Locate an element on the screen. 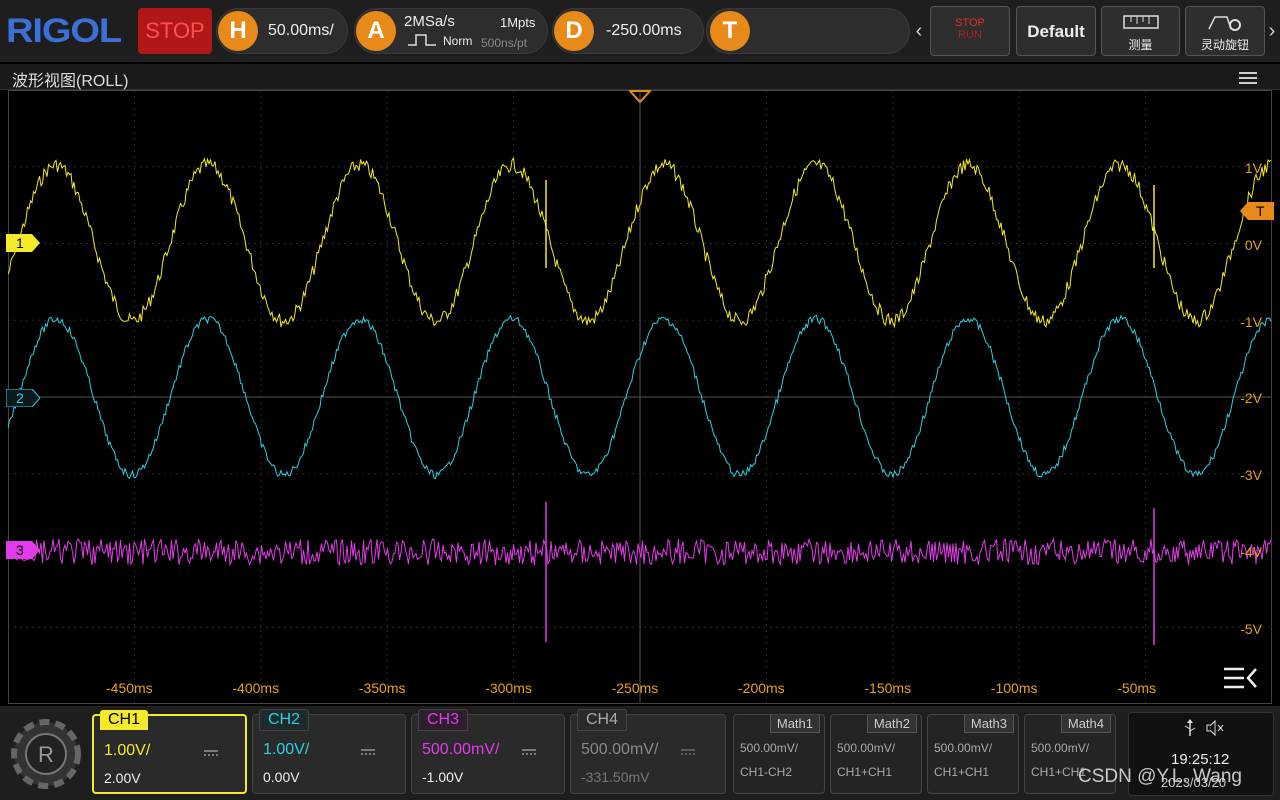 The height and width of the screenshot is (800, 1280). waveform-window-header is located at coordinates (640, 77).